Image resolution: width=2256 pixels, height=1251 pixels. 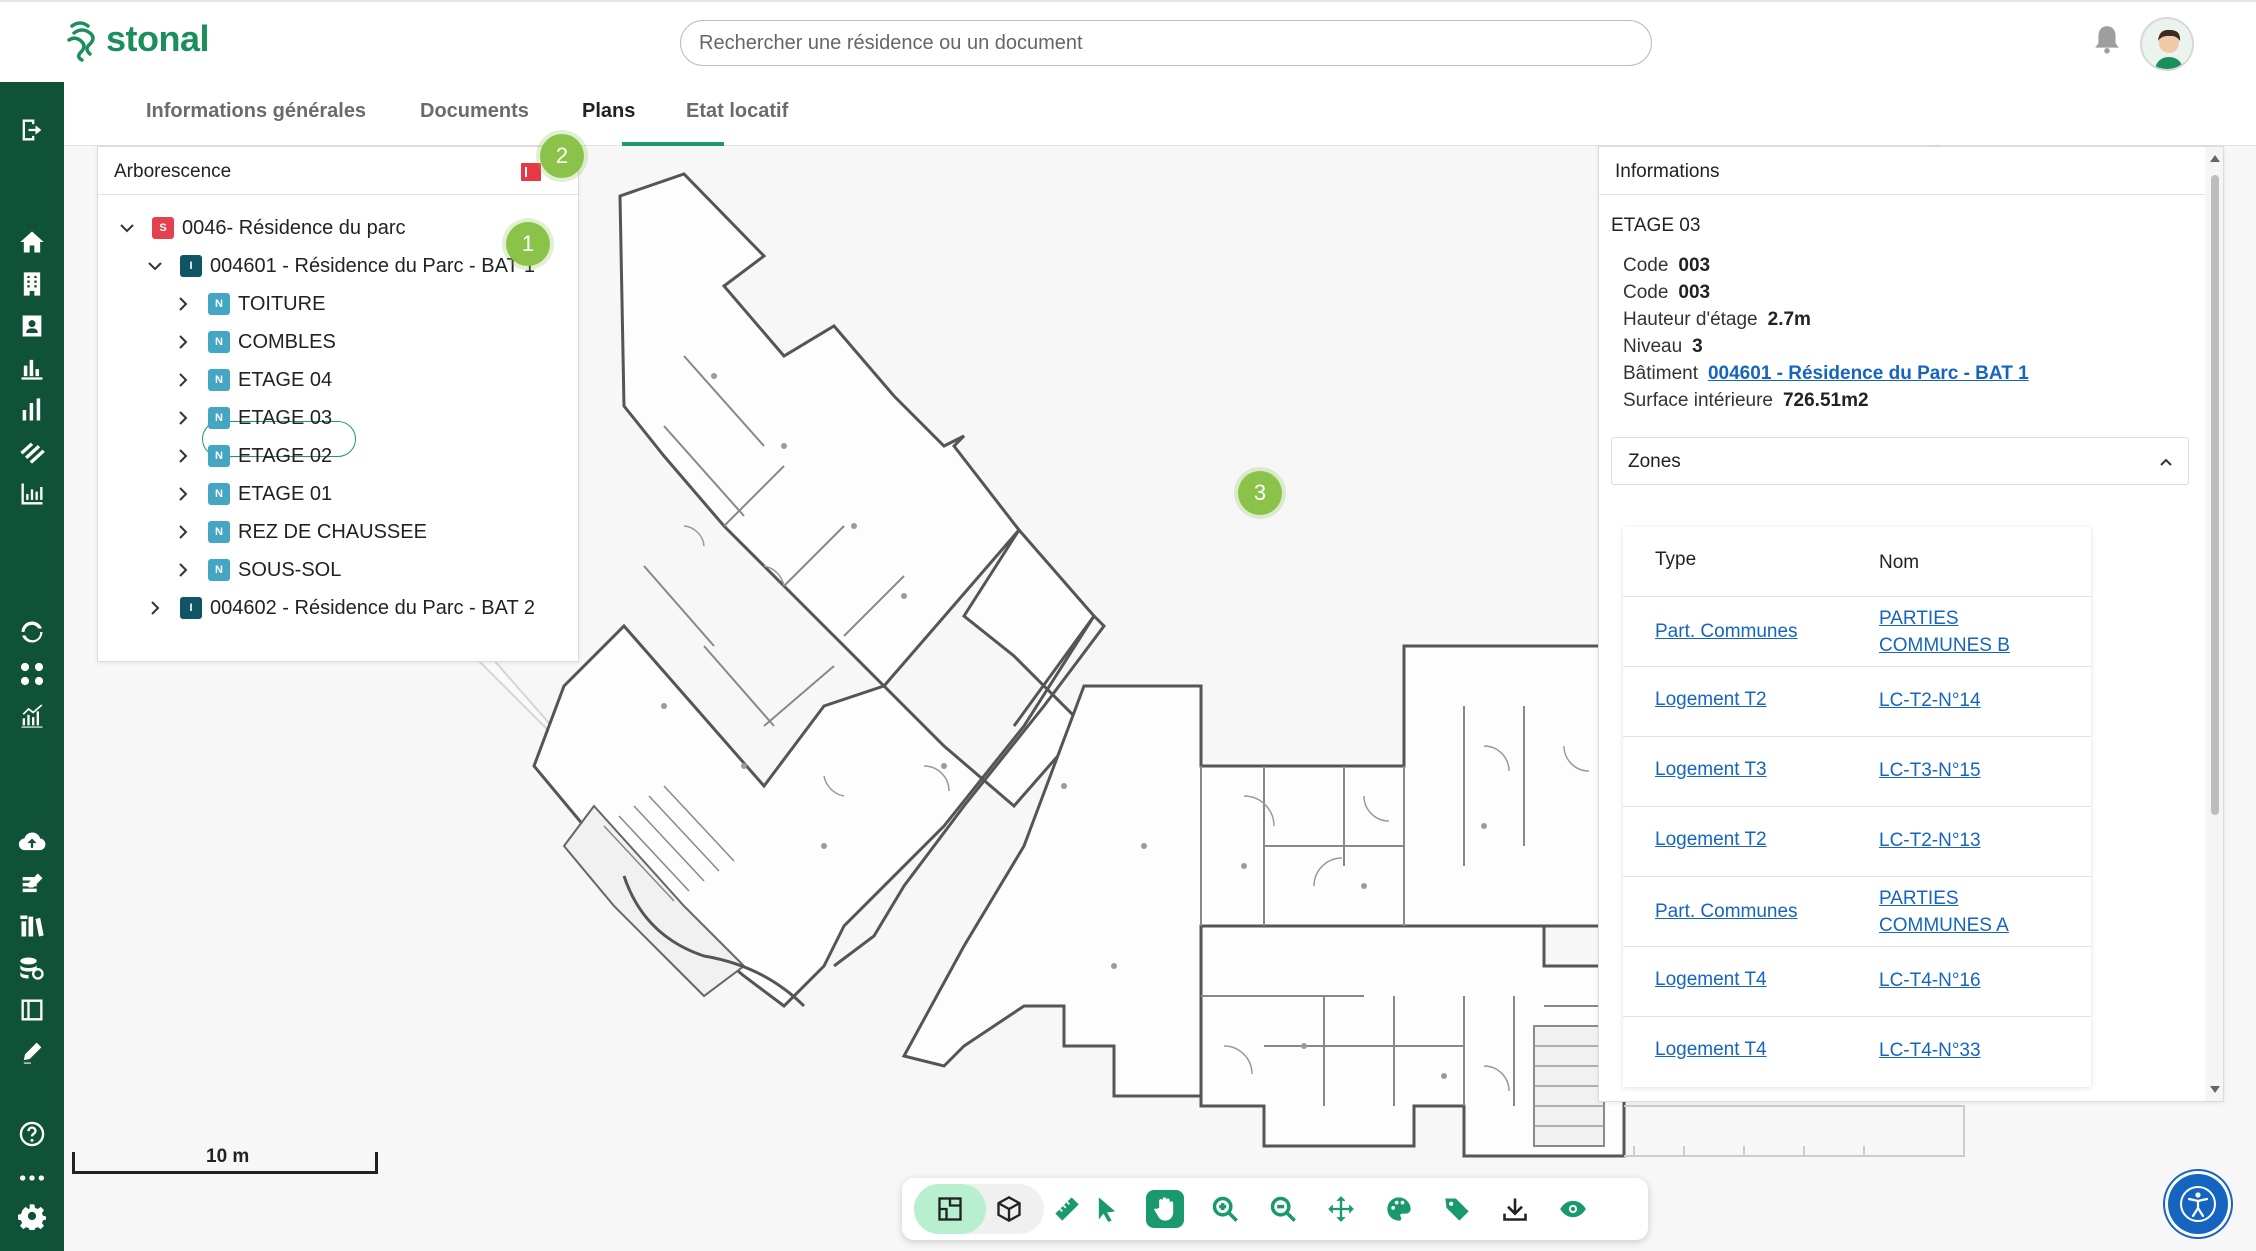 I want to click on coins-search-icon, so click(x=32, y=968).